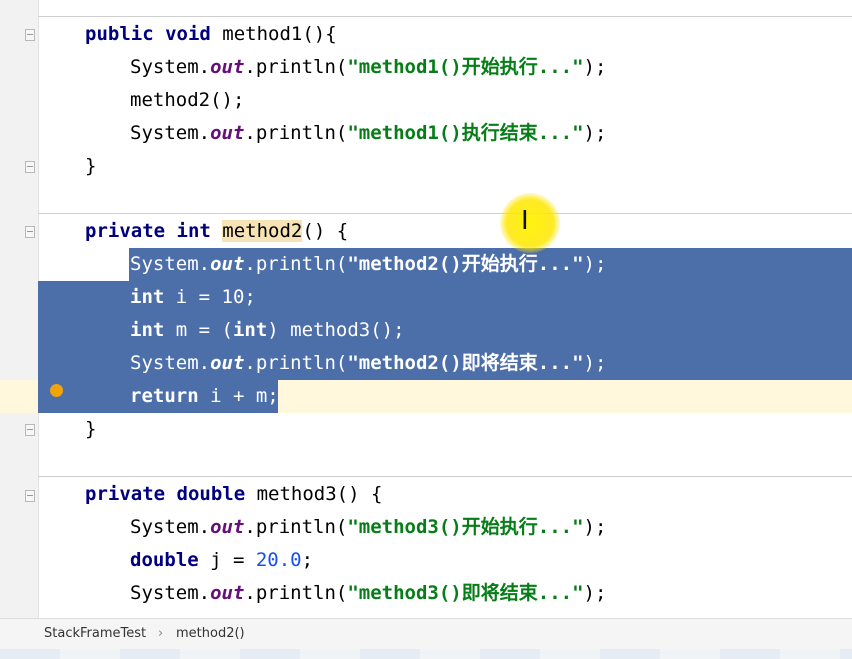 This screenshot has width=852, height=659. Describe the element at coordinates (426, 330) in the screenshot. I see `code-line: int m = (int) method3();` at that location.